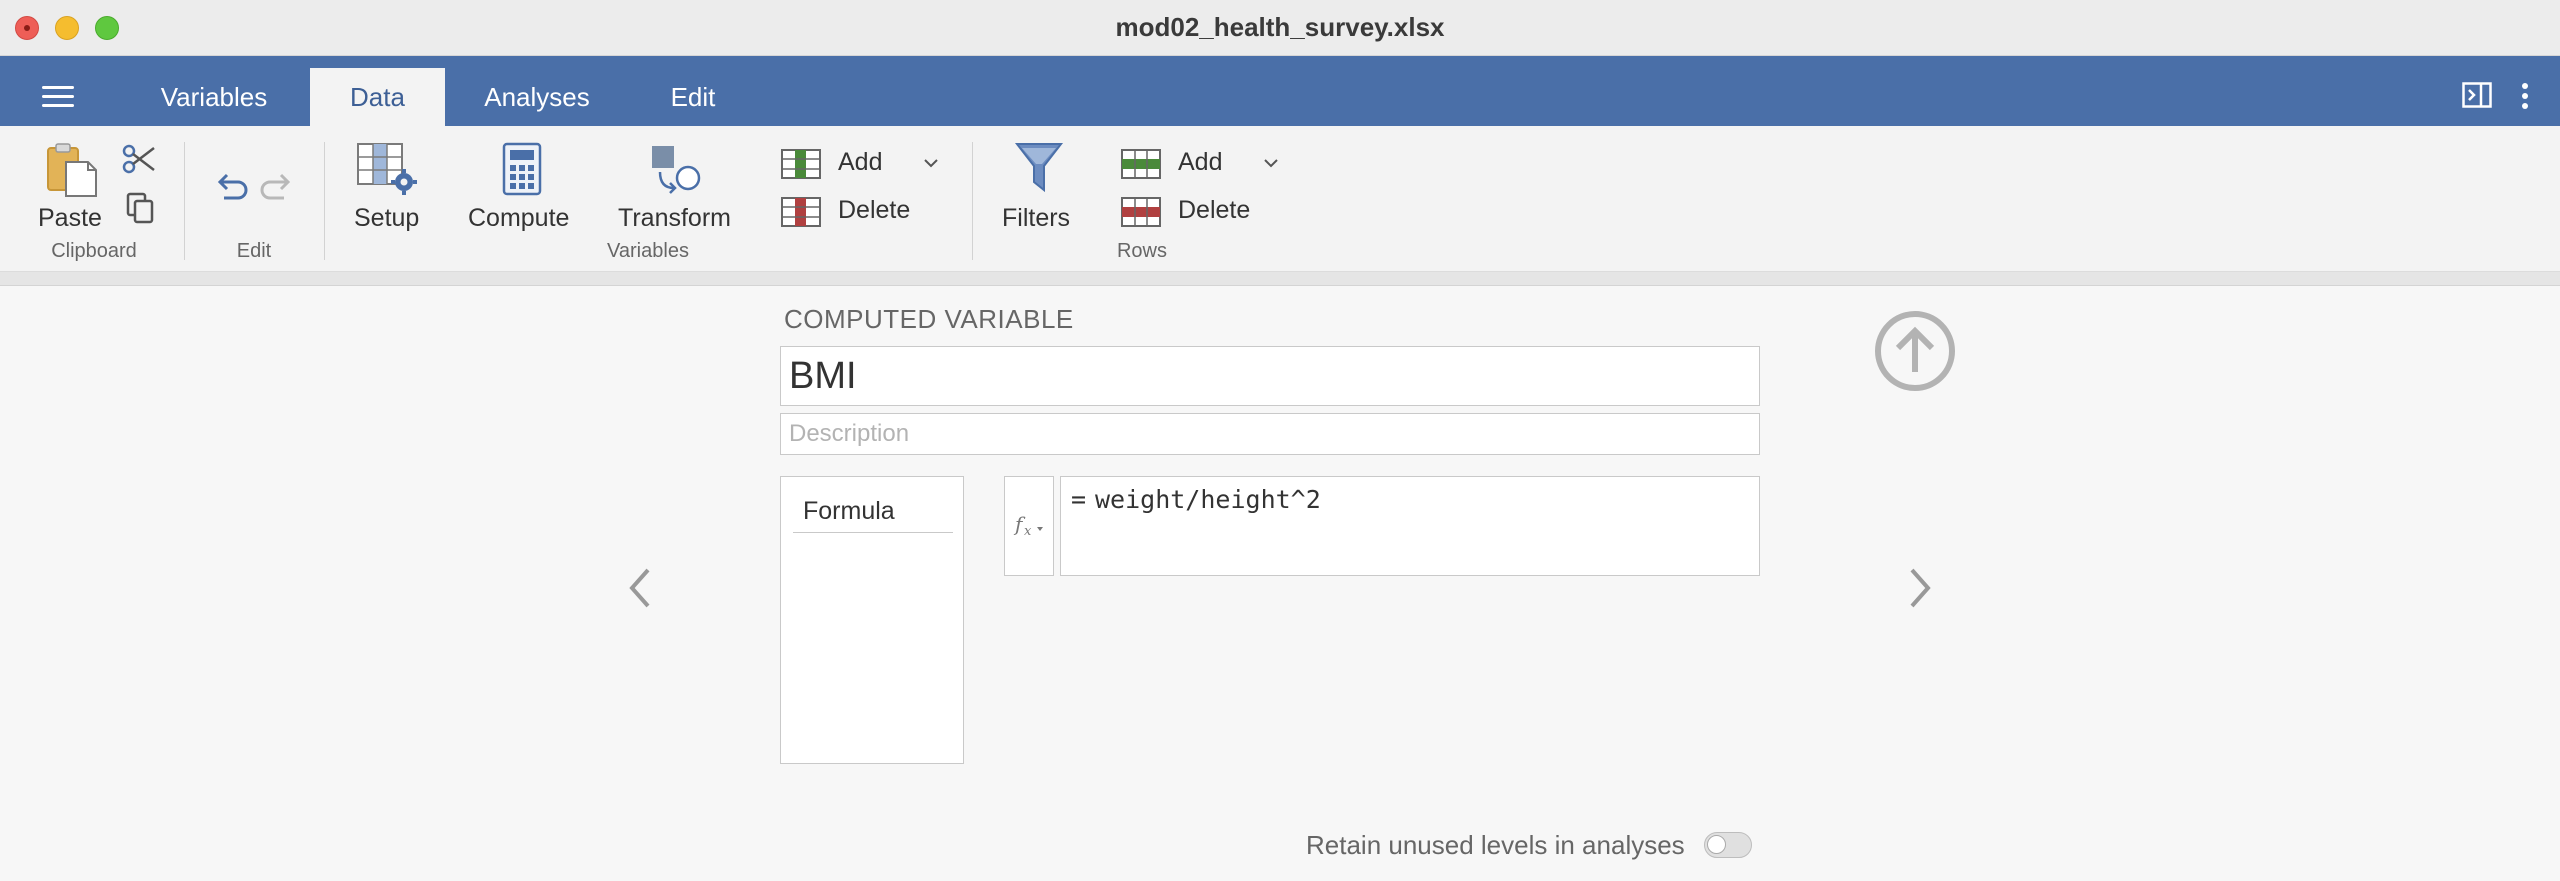 The height and width of the screenshot is (881, 2560). Describe the element at coordinates (801, 212) in the screenshot. I see `delete-variable-icon` at that location.